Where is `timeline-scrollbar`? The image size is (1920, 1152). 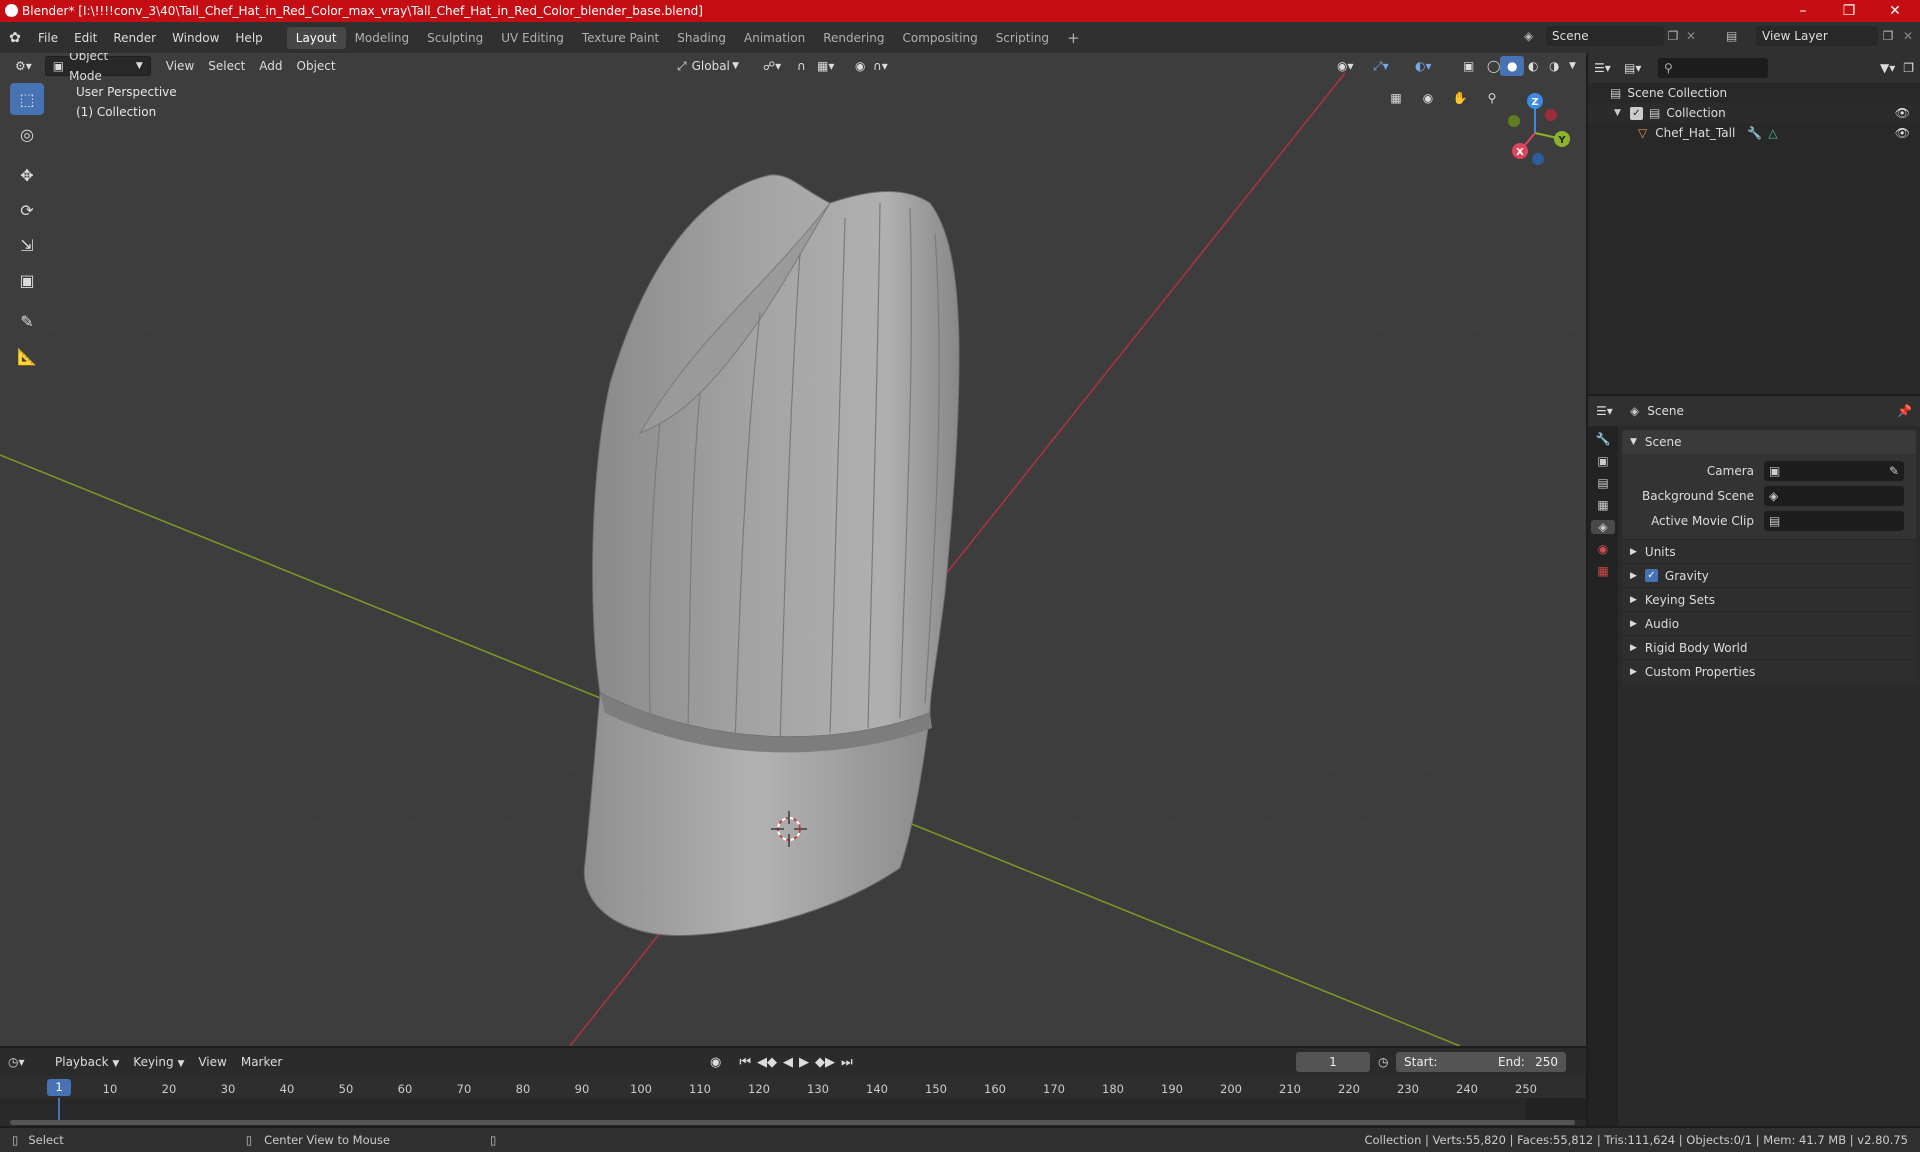
timeline-scrollbar is located at coordinates (792, 1122).